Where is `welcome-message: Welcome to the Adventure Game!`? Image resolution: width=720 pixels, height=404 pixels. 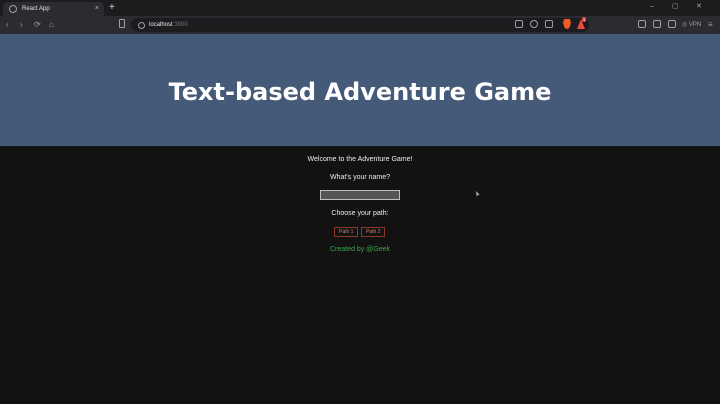 welcome-message: Welcome to the Adventure Game! is located at coordinates (360, 159).